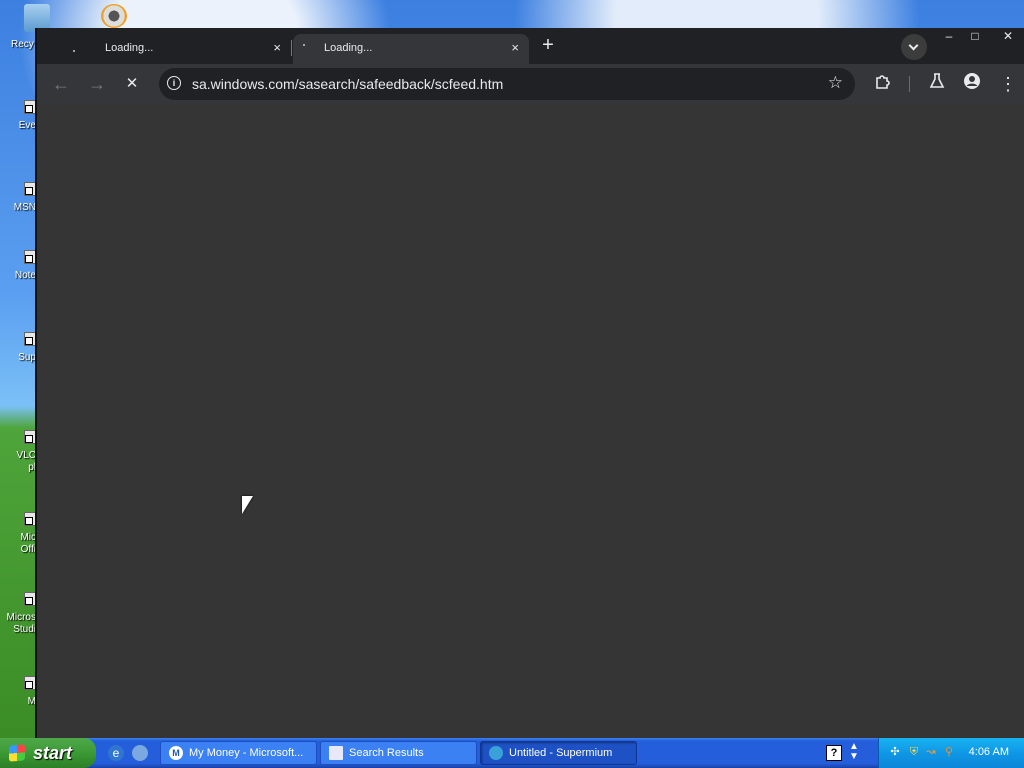 This screenshot has height=768, width=1024. Describe the element at coordinates (18, 116) in the screenshot. I see `desktop-icon: Eve` at that location.